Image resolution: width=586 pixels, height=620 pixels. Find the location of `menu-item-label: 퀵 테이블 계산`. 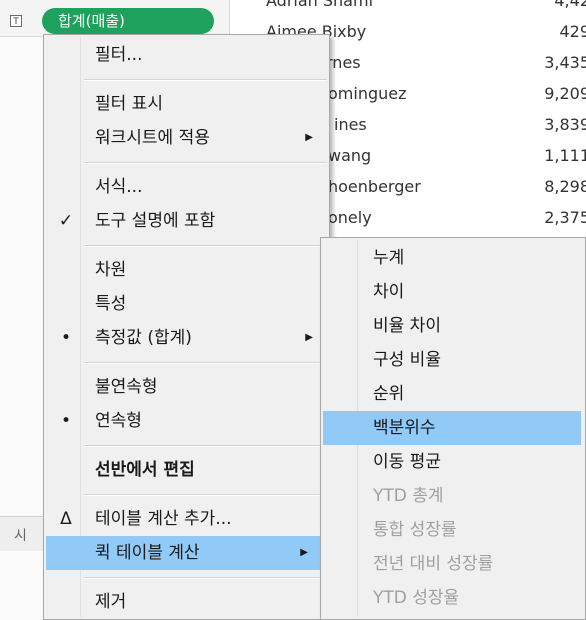

menu-item-label: 퀵 테이블 계산 is located at coordinates (147, 553).